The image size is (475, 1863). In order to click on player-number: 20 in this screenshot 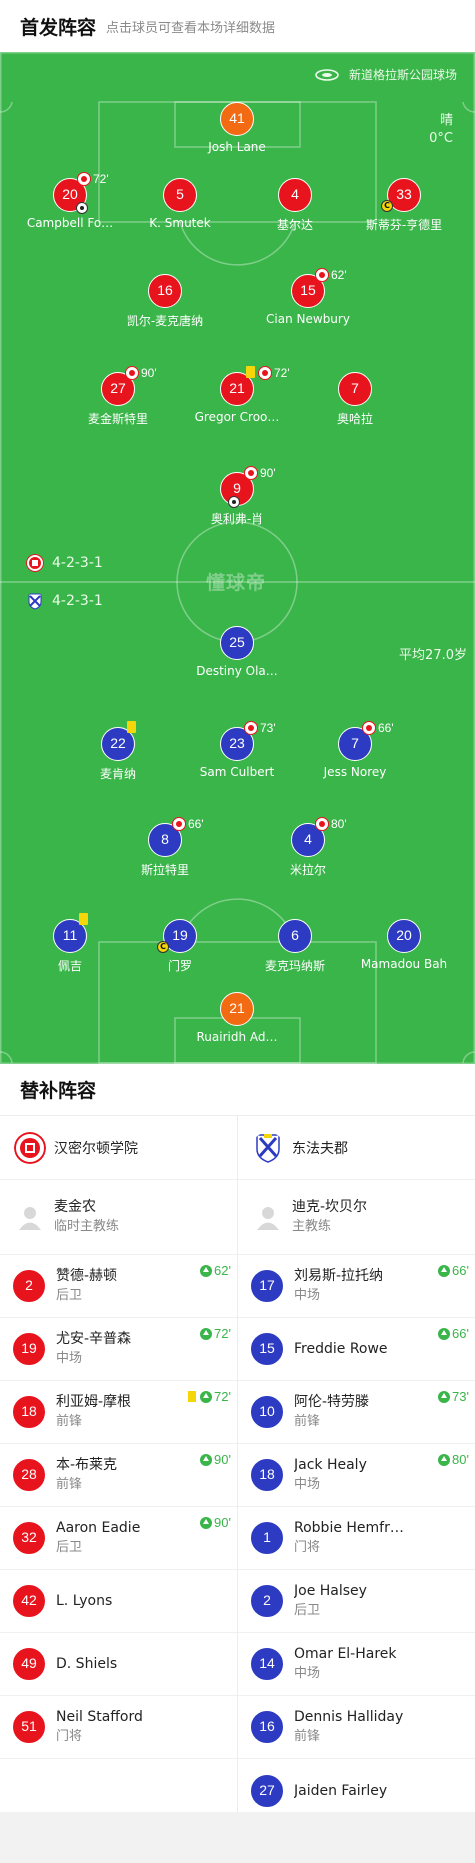, I will do `click(404, 936)`.